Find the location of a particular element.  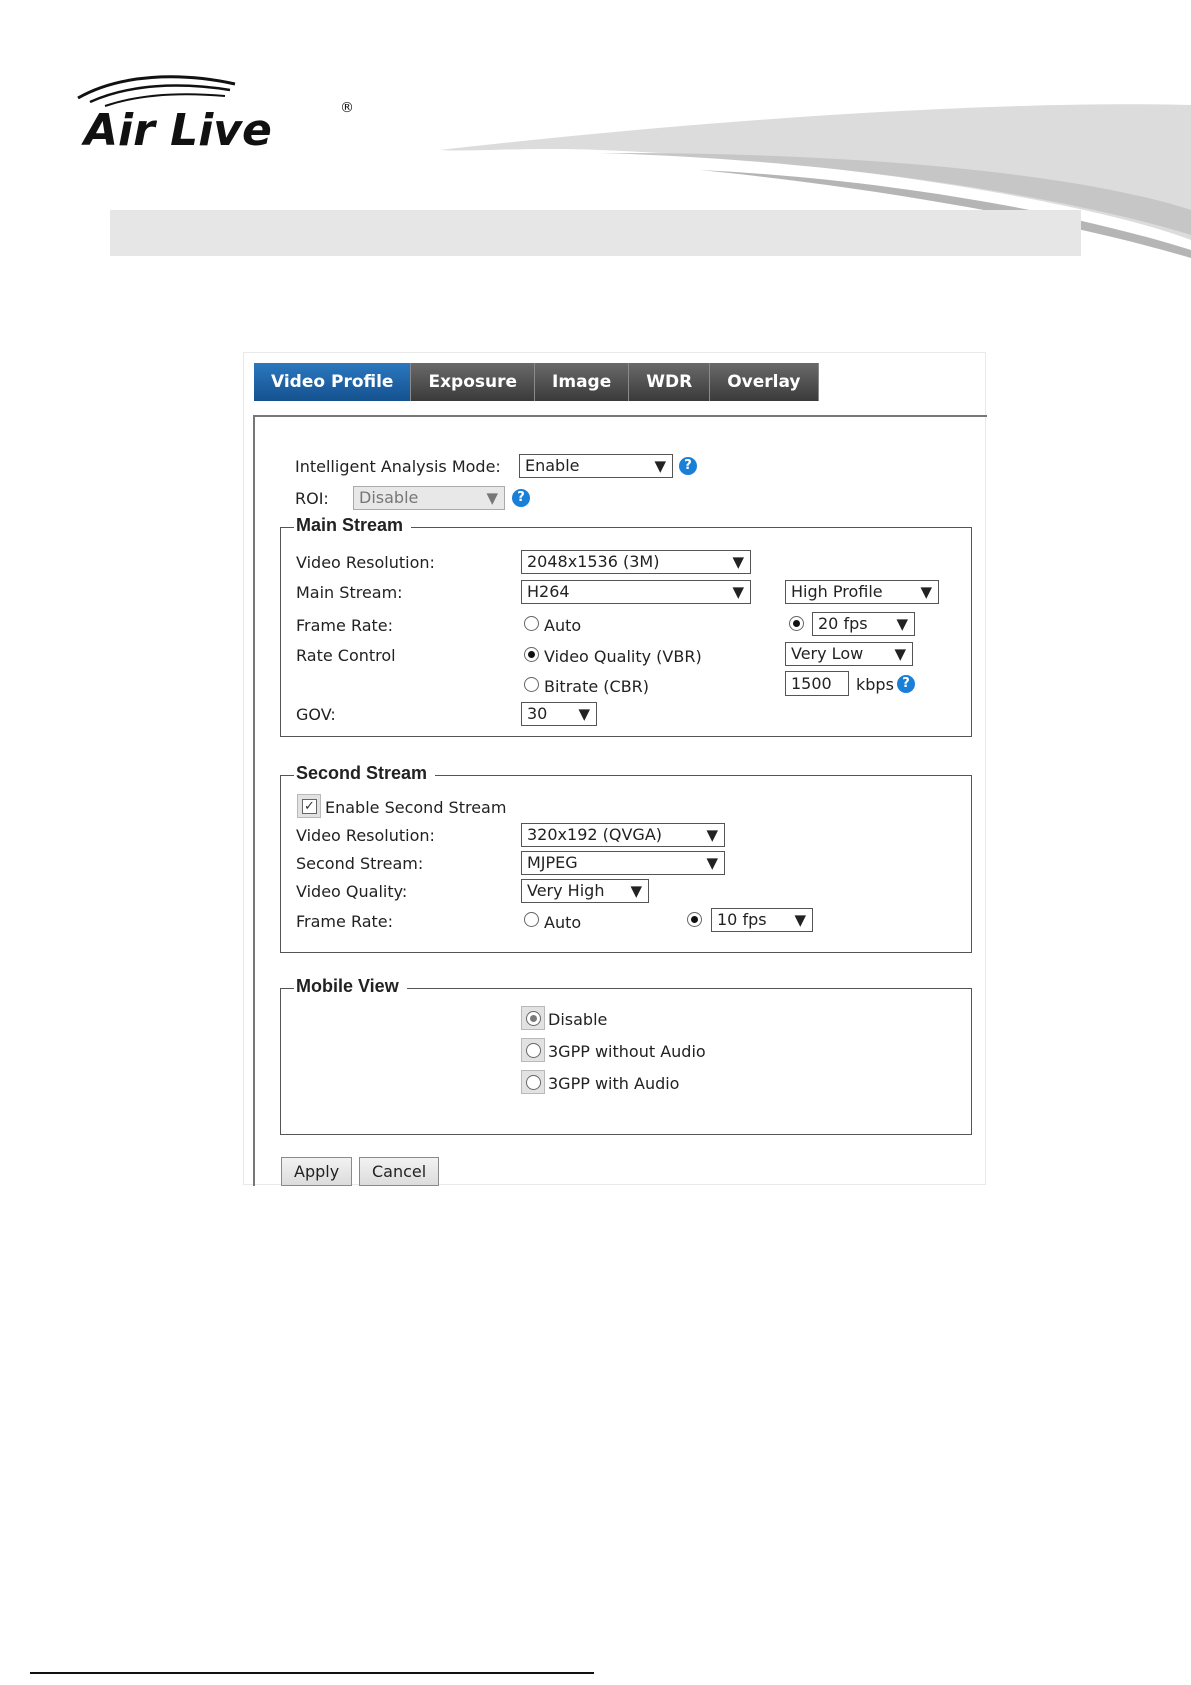

tab-bar: Video Profile Exposure Image WDR Overlay is located at coordinates (536, 382).